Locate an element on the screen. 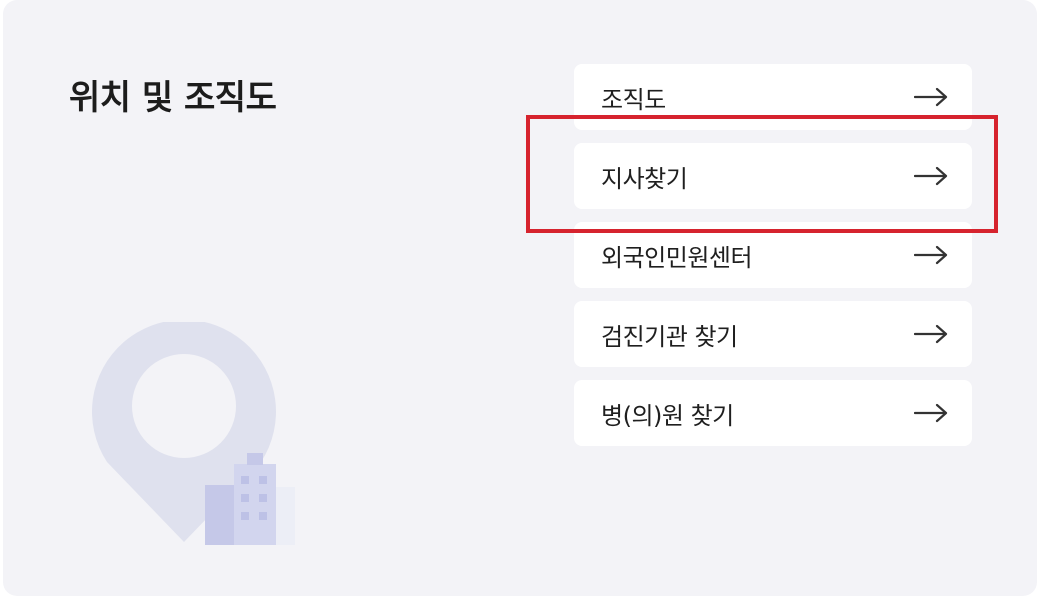 This screenshot has width=1042, height=598. menu-item-label: 조직도 is located at coordinates (633, 99).